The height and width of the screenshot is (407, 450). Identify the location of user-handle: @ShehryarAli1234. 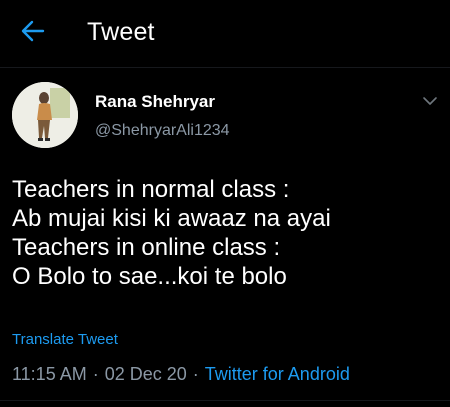
(162, 131).